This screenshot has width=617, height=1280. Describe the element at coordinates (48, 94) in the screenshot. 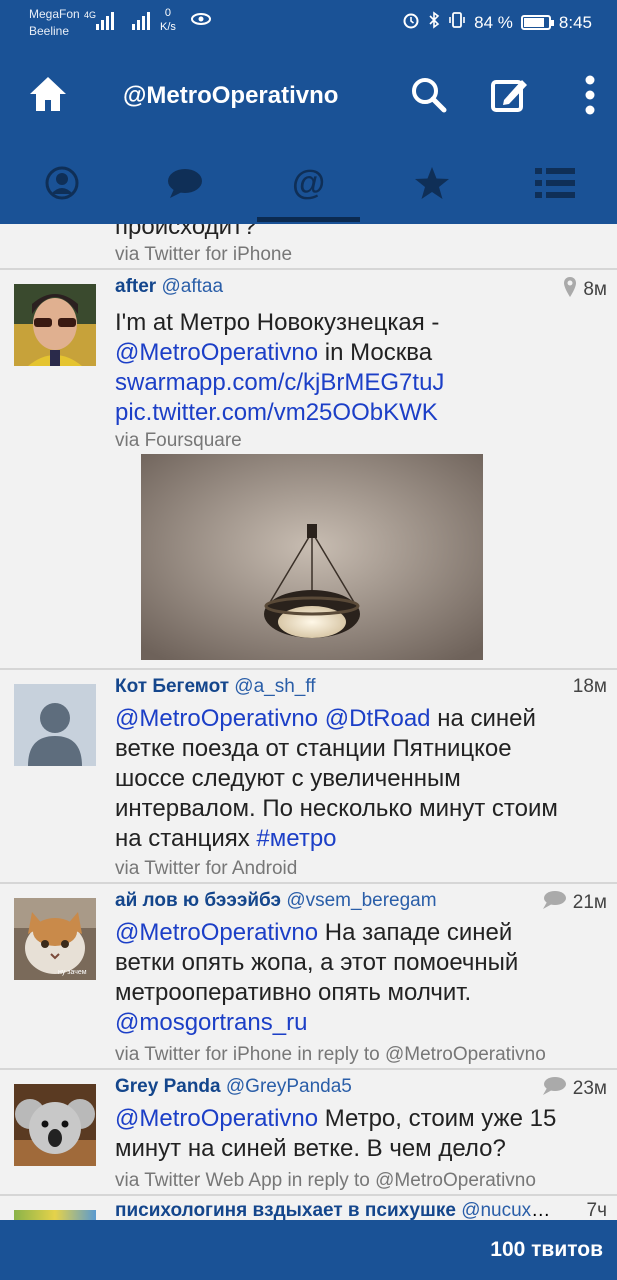

I see `home-icon` at that location.